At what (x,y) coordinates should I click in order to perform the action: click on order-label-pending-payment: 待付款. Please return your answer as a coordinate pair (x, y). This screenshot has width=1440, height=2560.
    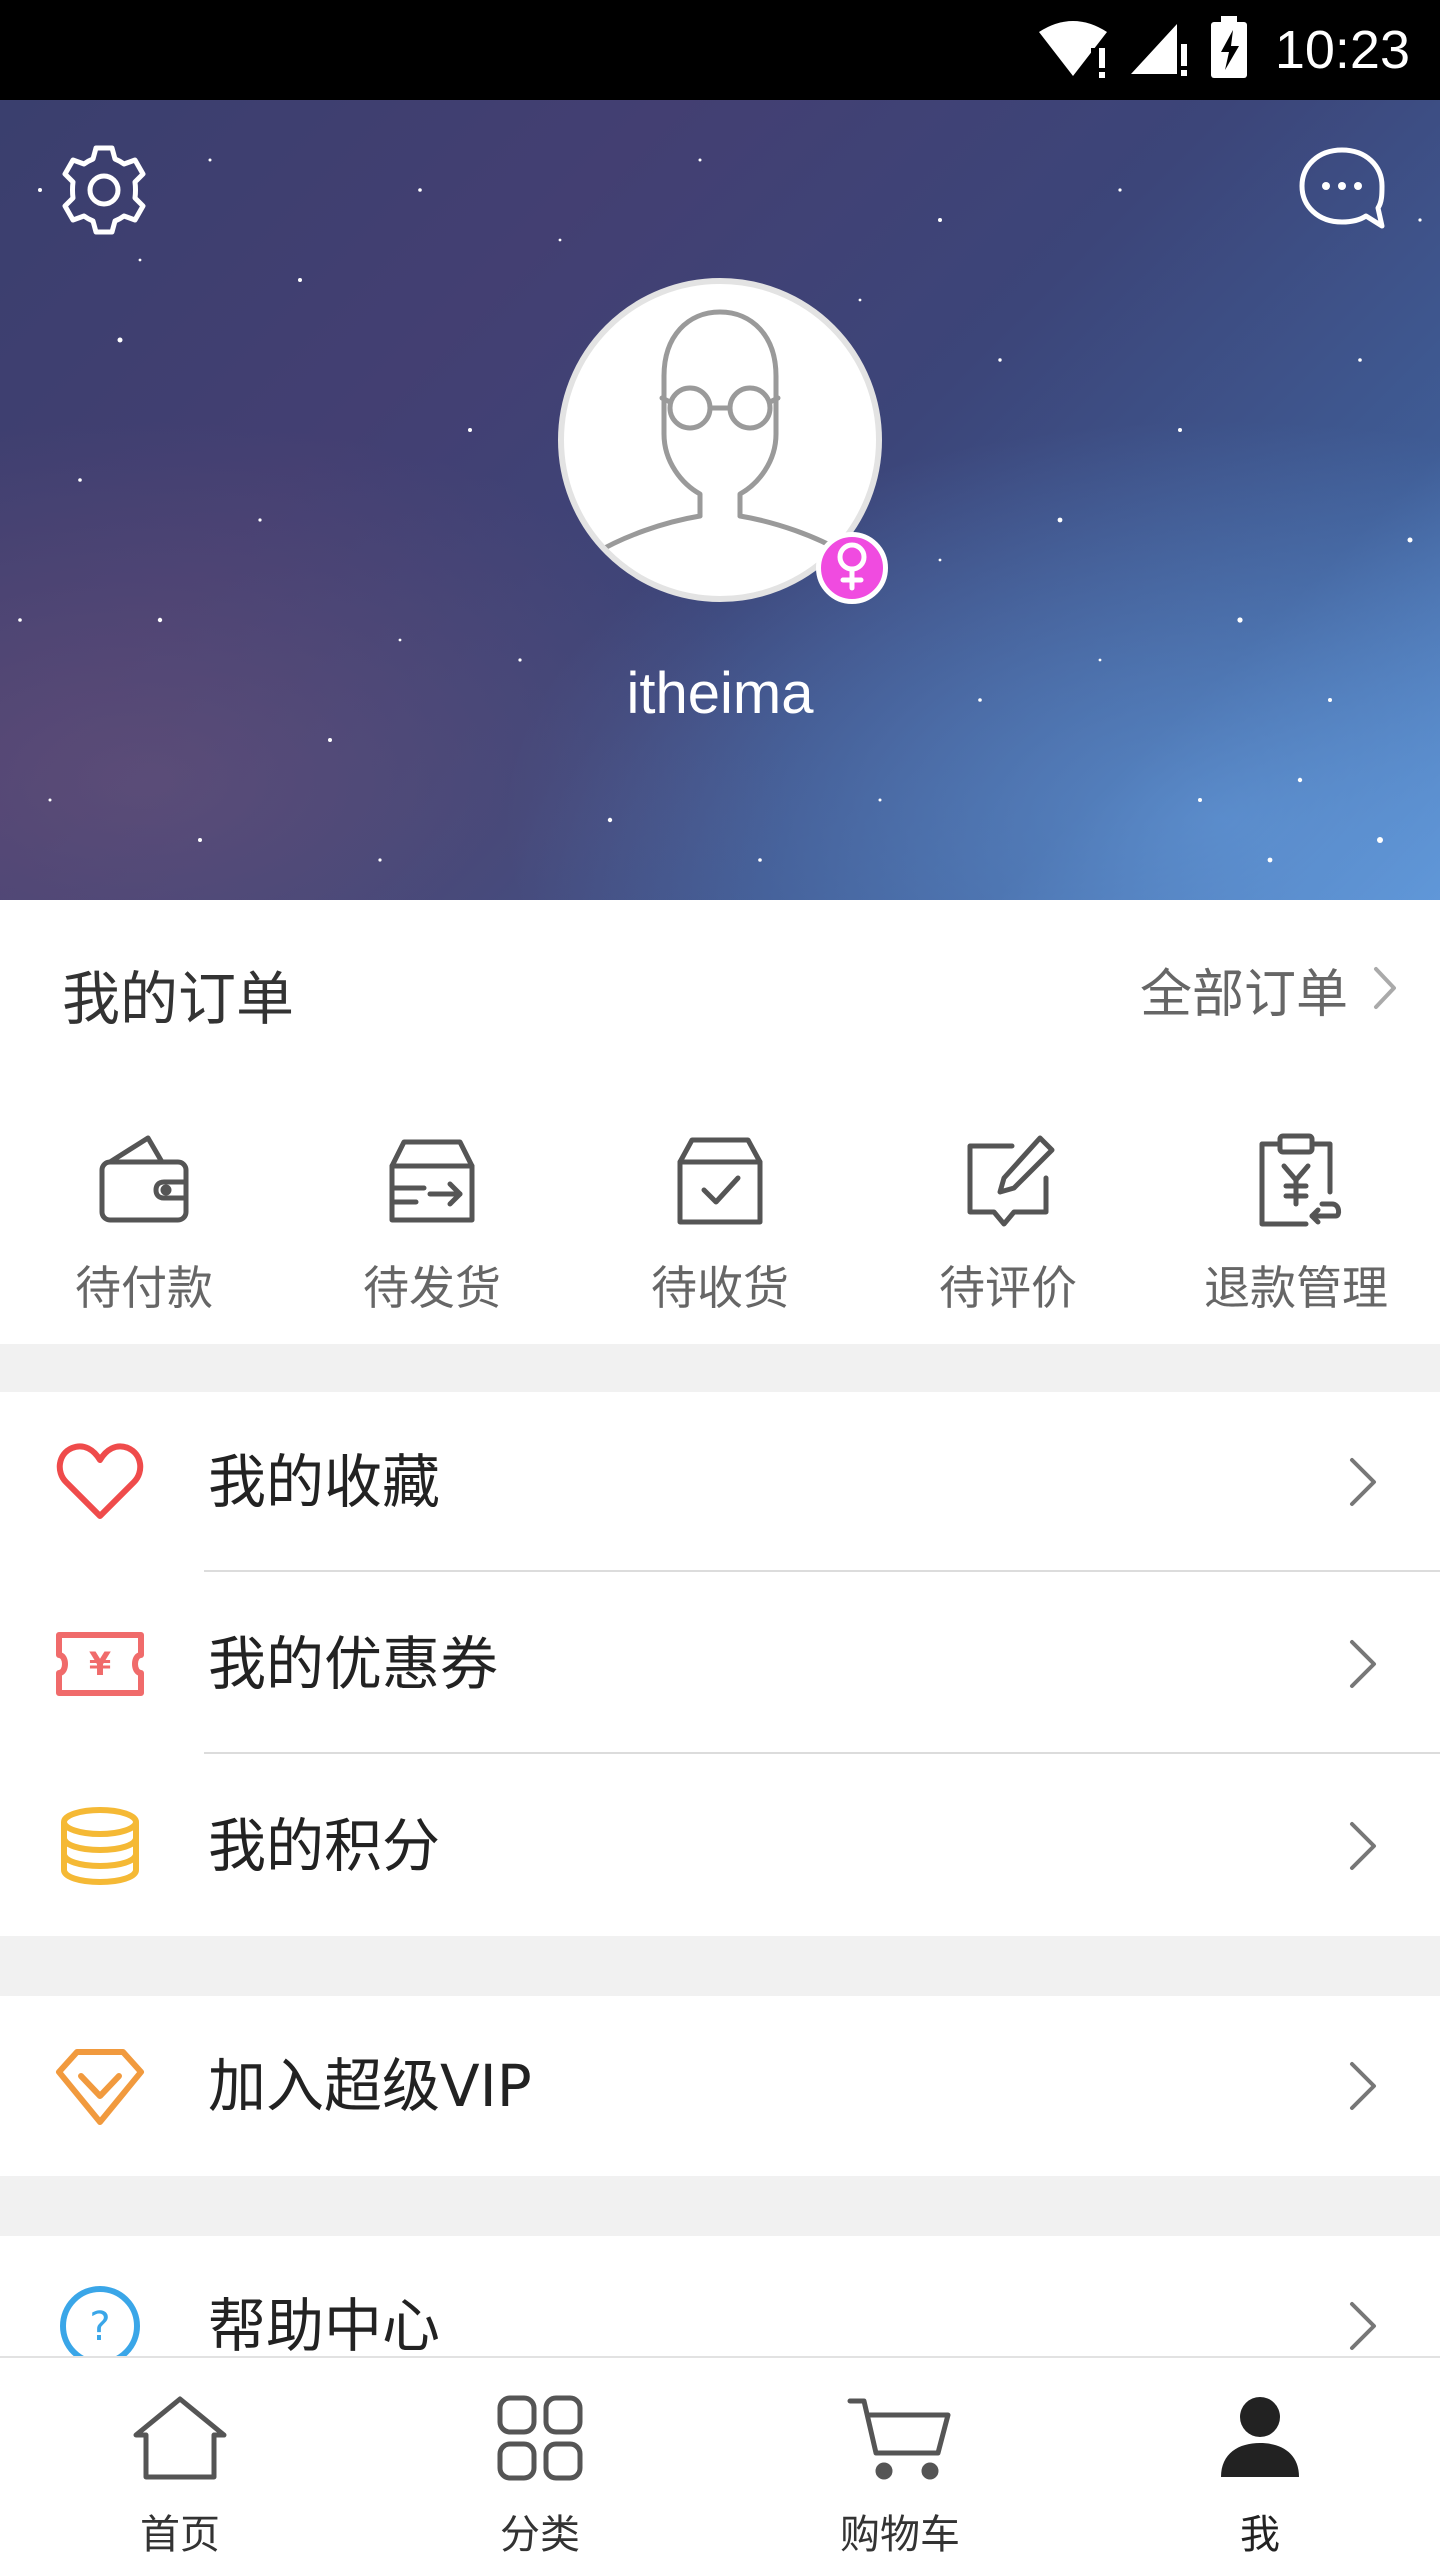
    Looking at the image, I should click on (144, 1288).